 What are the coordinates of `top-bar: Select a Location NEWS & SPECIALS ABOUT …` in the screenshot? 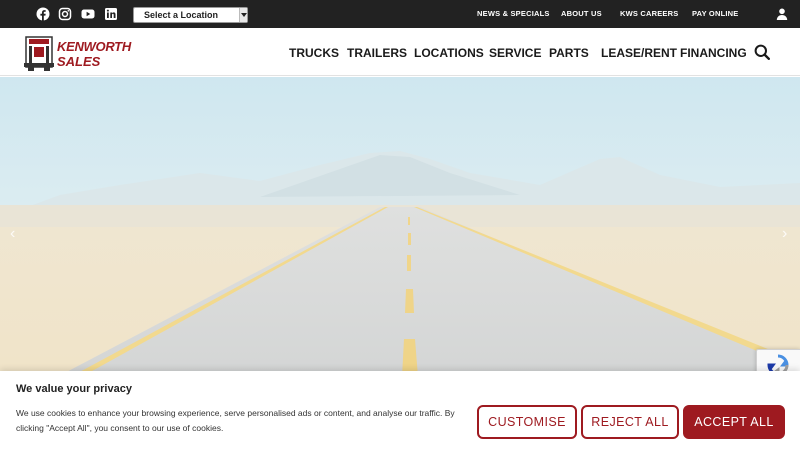 It's located at (400, 14).